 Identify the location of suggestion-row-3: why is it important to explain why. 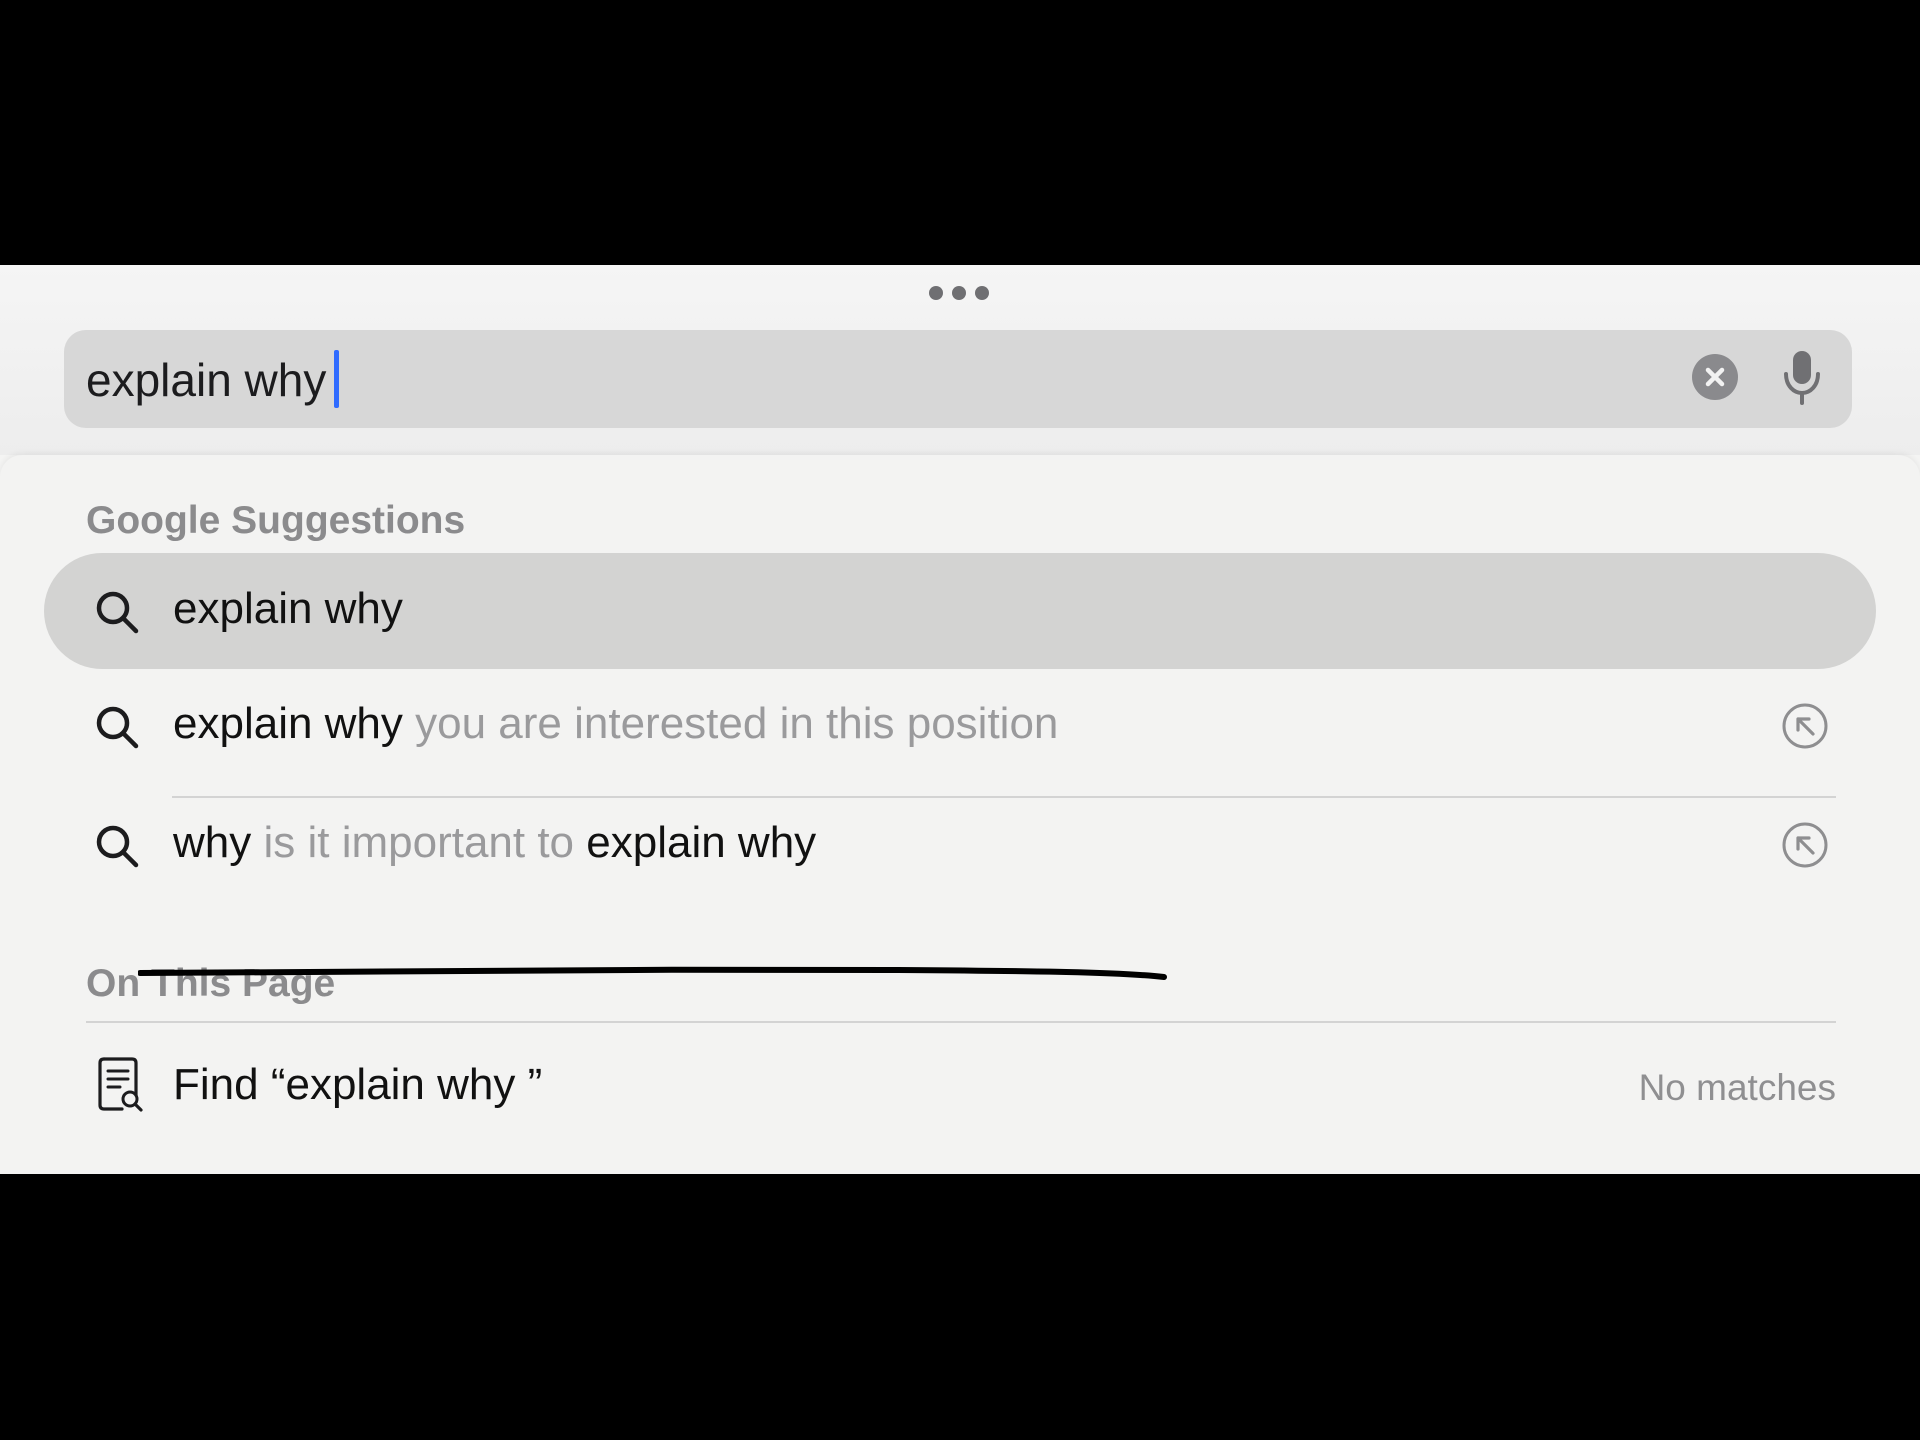
(960, 845).